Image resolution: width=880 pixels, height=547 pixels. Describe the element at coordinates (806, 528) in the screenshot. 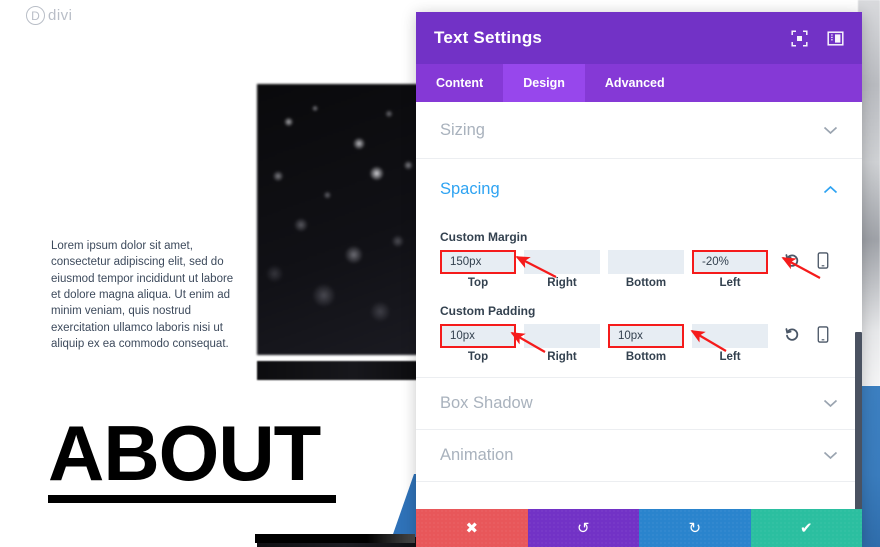

I see `save-button: ✔` at that location.